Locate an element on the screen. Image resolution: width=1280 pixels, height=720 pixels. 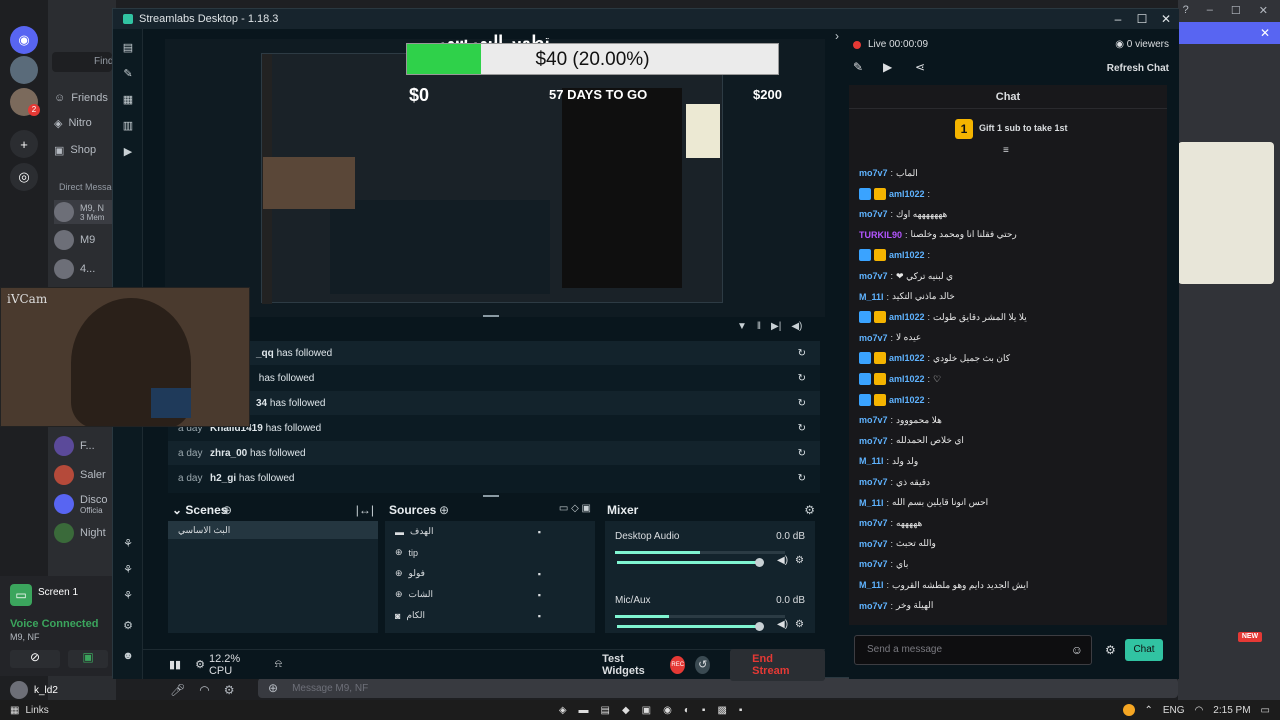
nav-shop: ▣ Shop is located at coordinates (84, 150).